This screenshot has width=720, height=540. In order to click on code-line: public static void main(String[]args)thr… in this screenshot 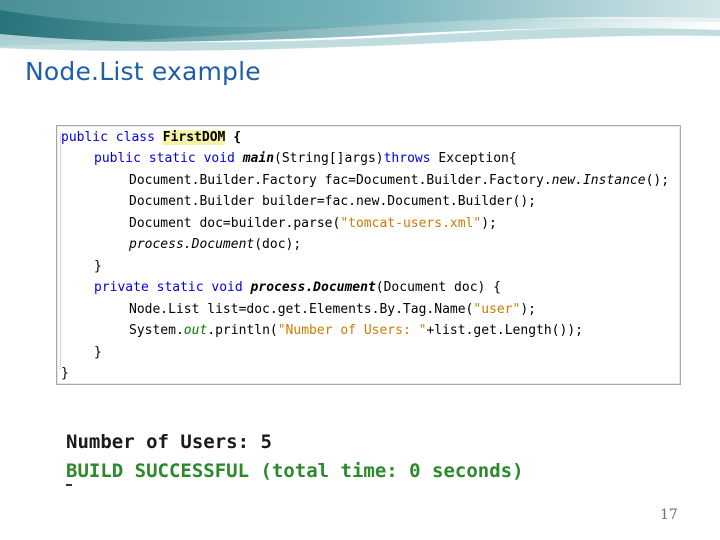, I will do `click(305, 159)`.